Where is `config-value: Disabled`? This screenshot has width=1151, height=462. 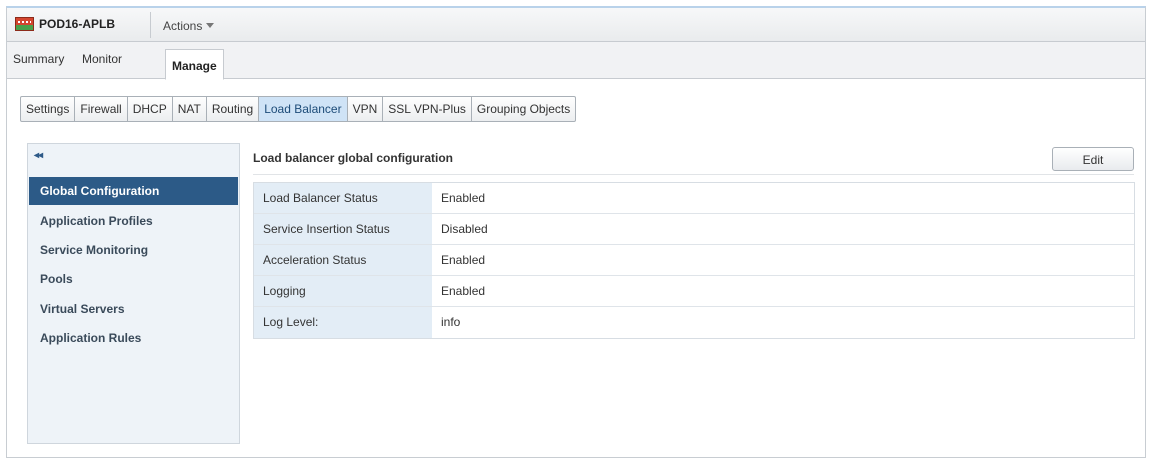 config-value: Disabled is located at coordinates (783, 229).